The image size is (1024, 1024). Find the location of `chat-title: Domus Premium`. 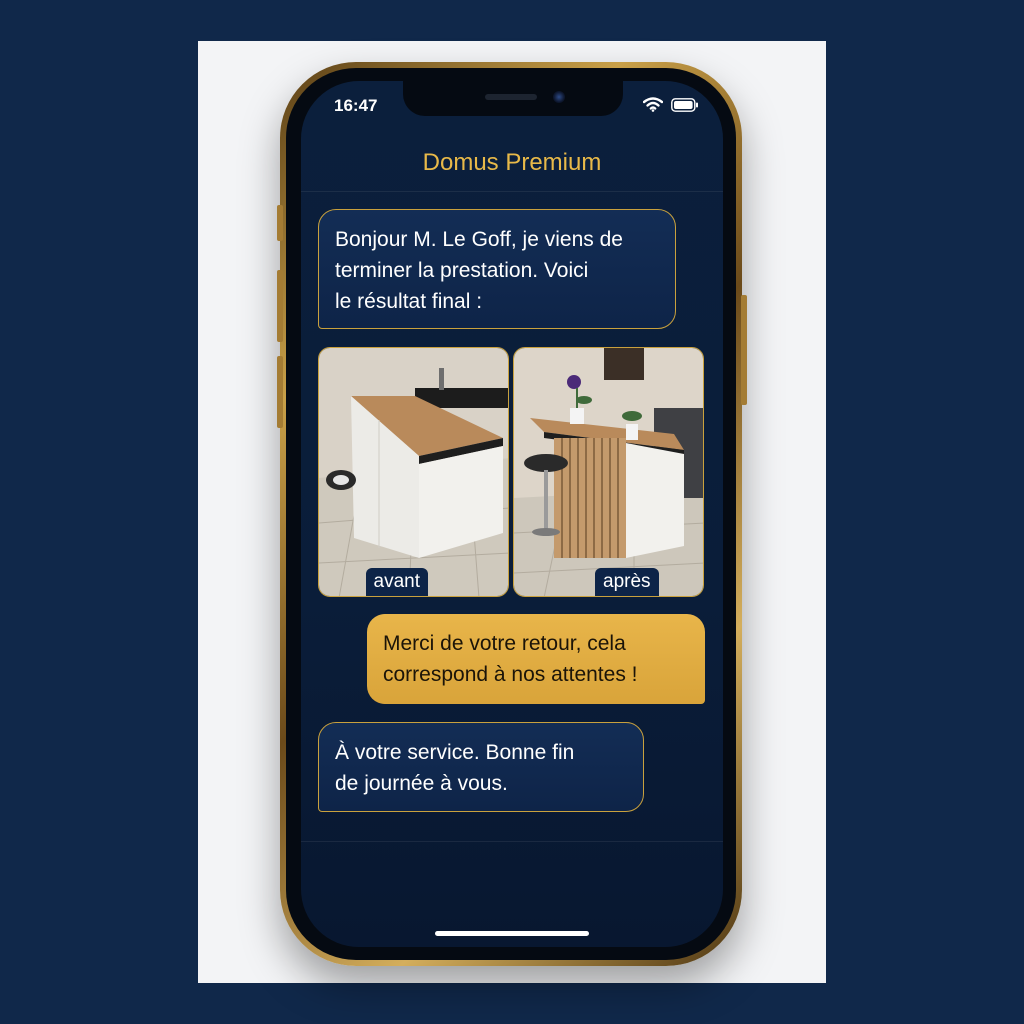

chat-title: Domus Premium is located at coordinates (512, 162).